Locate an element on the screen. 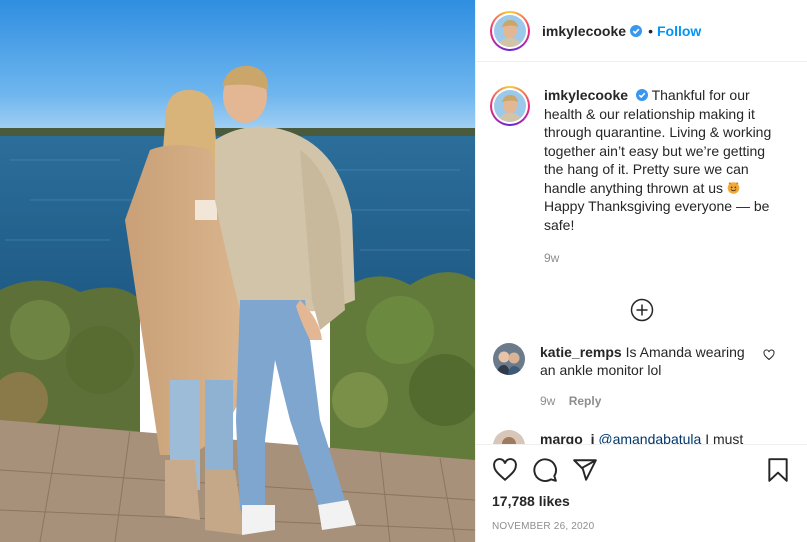 This screenshot has height=542, width=807. caption-text-end: Happy Thanksgiving everyone — be safe! is located at coordinates (657, 215).